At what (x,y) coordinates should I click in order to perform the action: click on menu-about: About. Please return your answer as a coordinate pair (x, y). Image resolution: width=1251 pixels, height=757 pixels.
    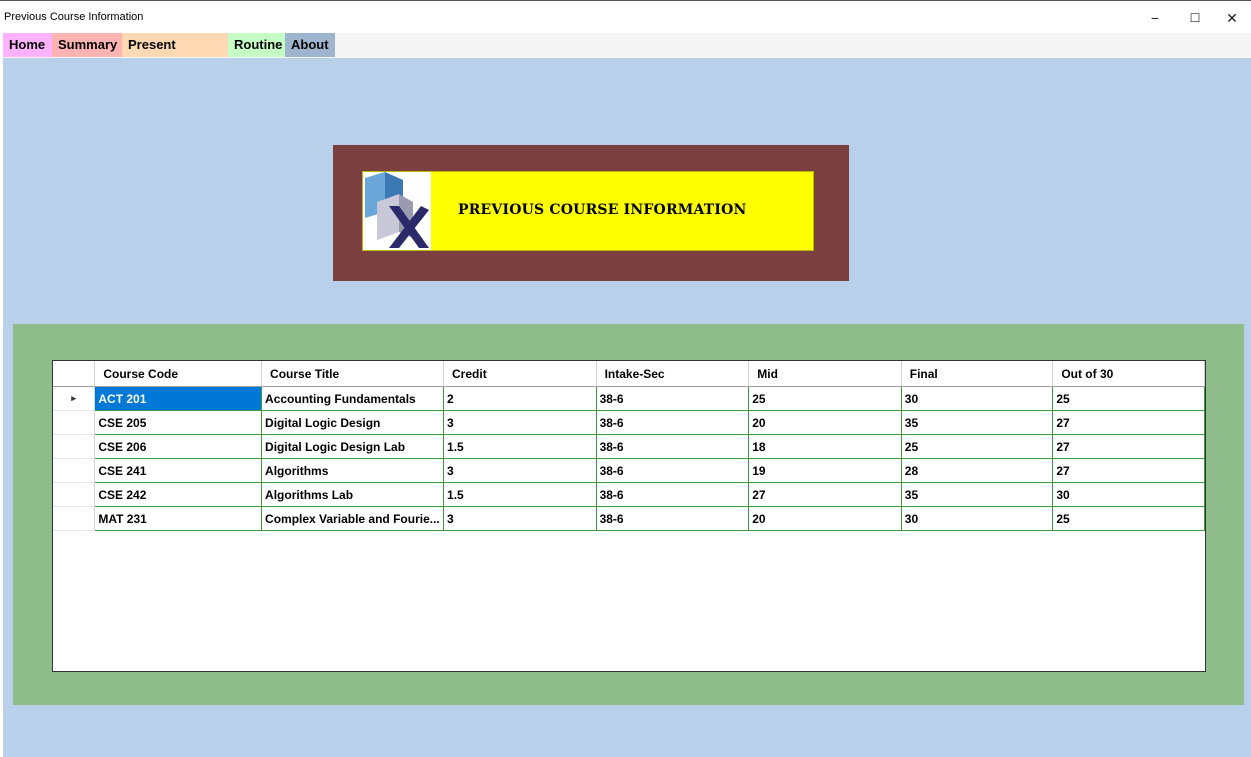
    Looking at the image, I should click on (310, 45).